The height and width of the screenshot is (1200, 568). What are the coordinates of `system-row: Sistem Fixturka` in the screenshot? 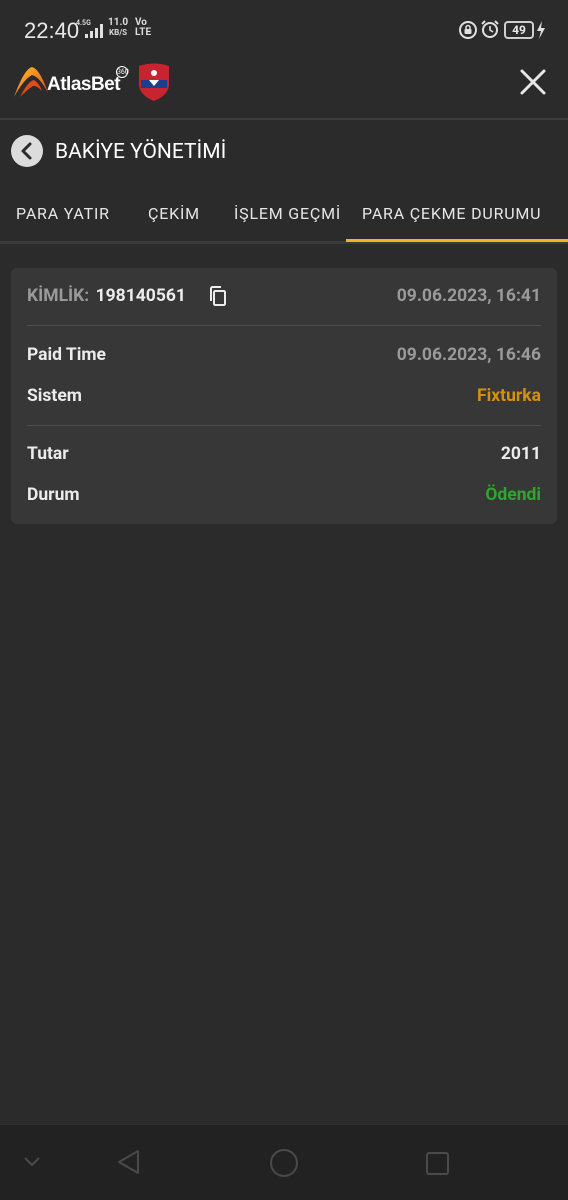 It's located at (284, 398).